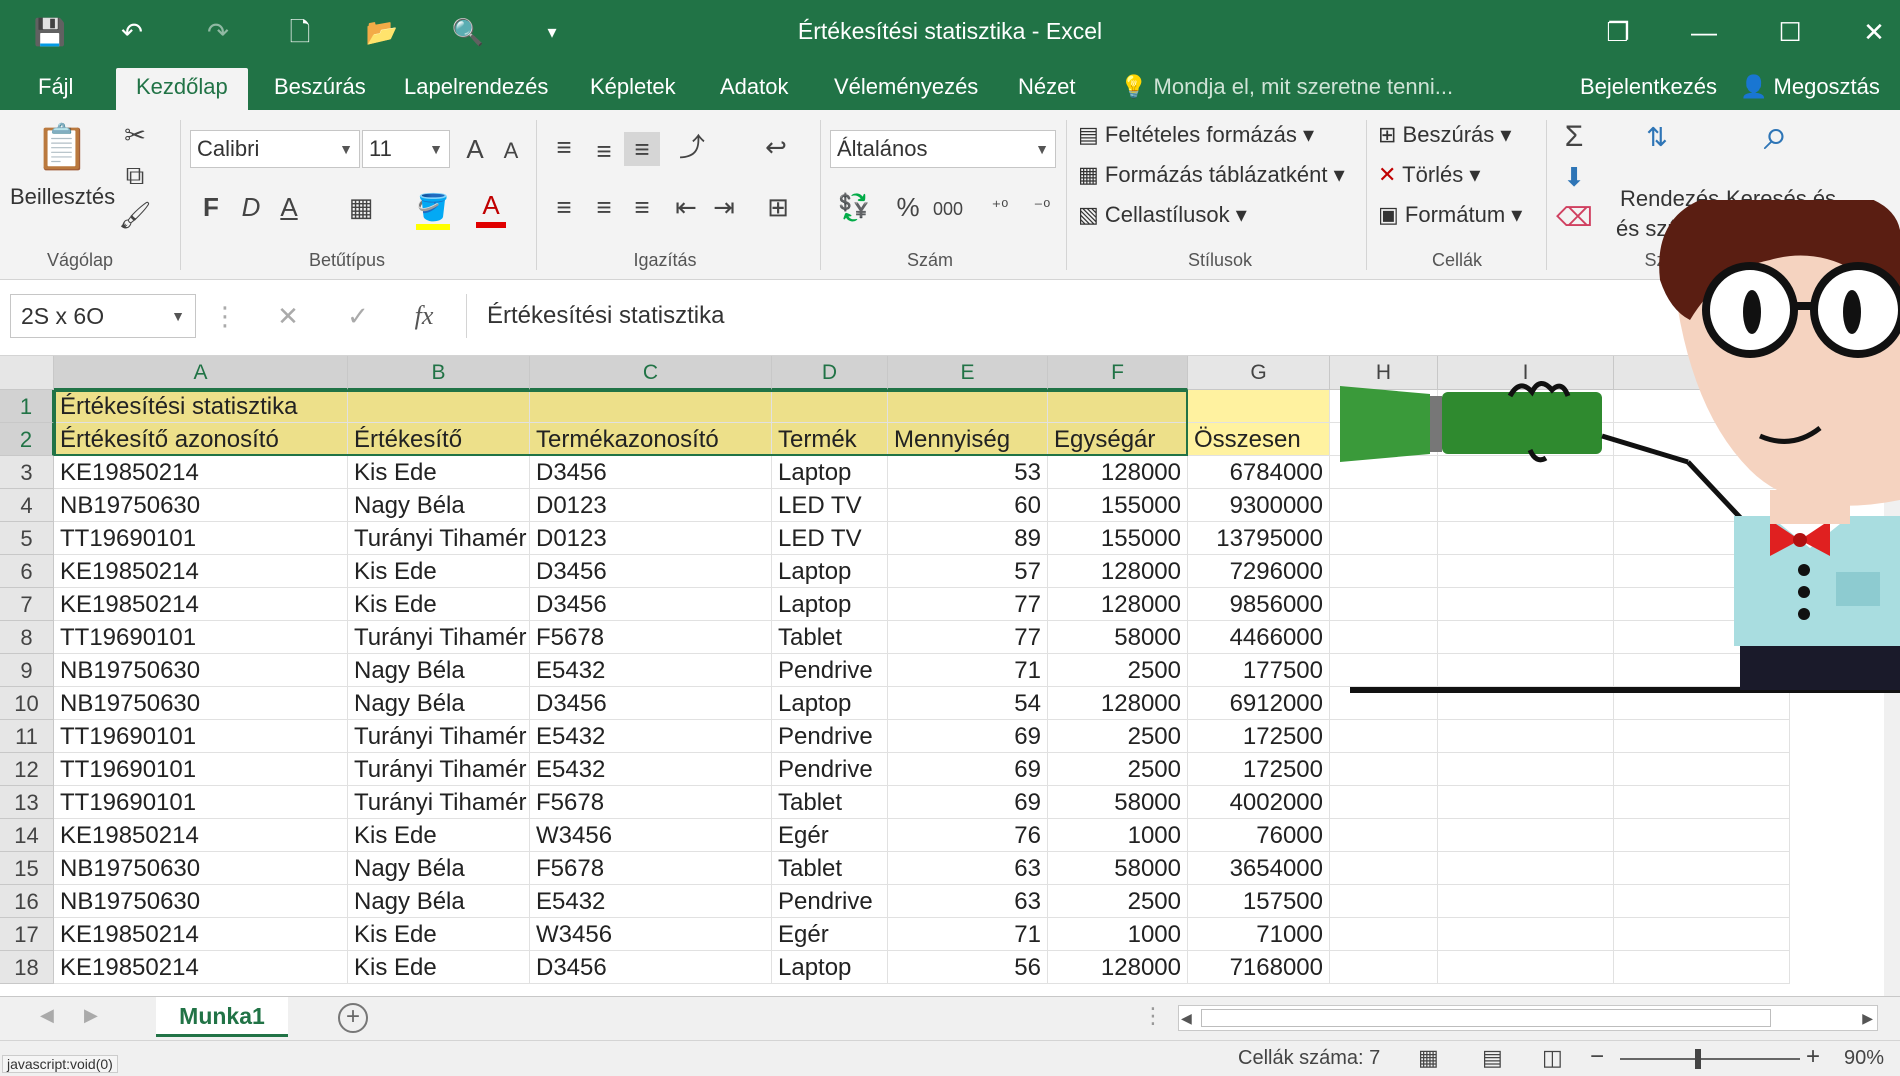 The image size is (1900, 1076). Describe the element at coordinates (1153, 1016) in the screenshot. I see `tab-split-handle: ⋮` at that location.